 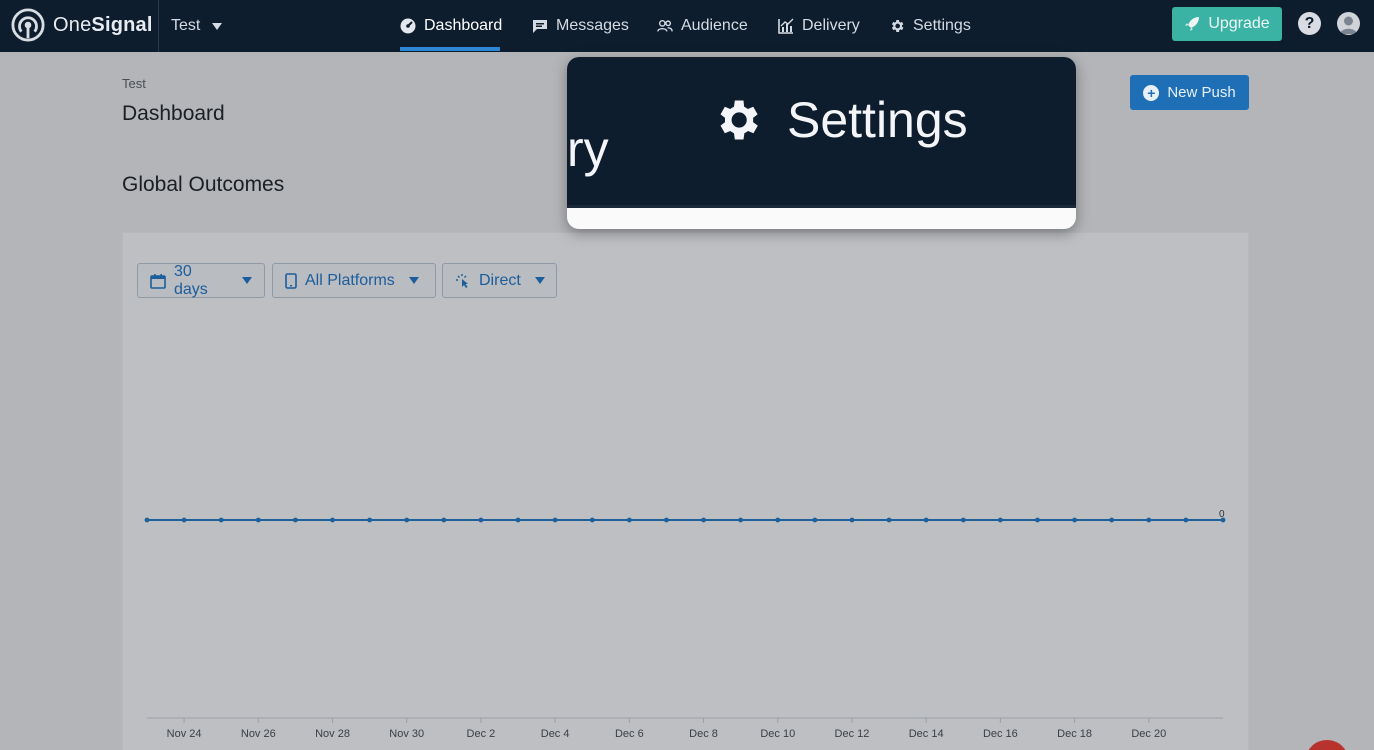 I want to click on x-tick-label: Nov 30, so click(x=406, y=734).